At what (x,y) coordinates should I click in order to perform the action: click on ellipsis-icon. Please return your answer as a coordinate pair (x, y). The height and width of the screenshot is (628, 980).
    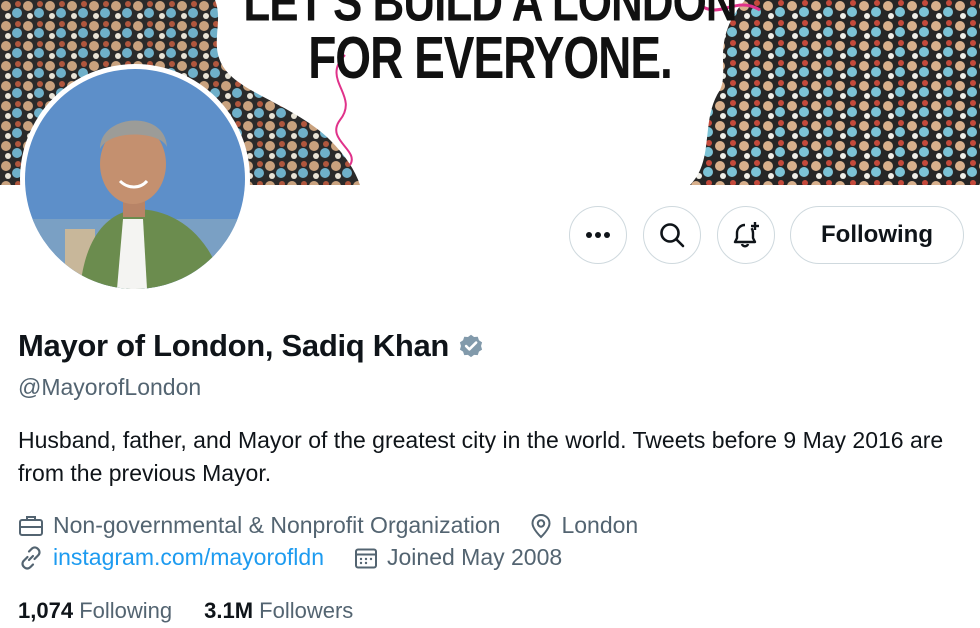
    Looking at the image, I should click on (598, 235).